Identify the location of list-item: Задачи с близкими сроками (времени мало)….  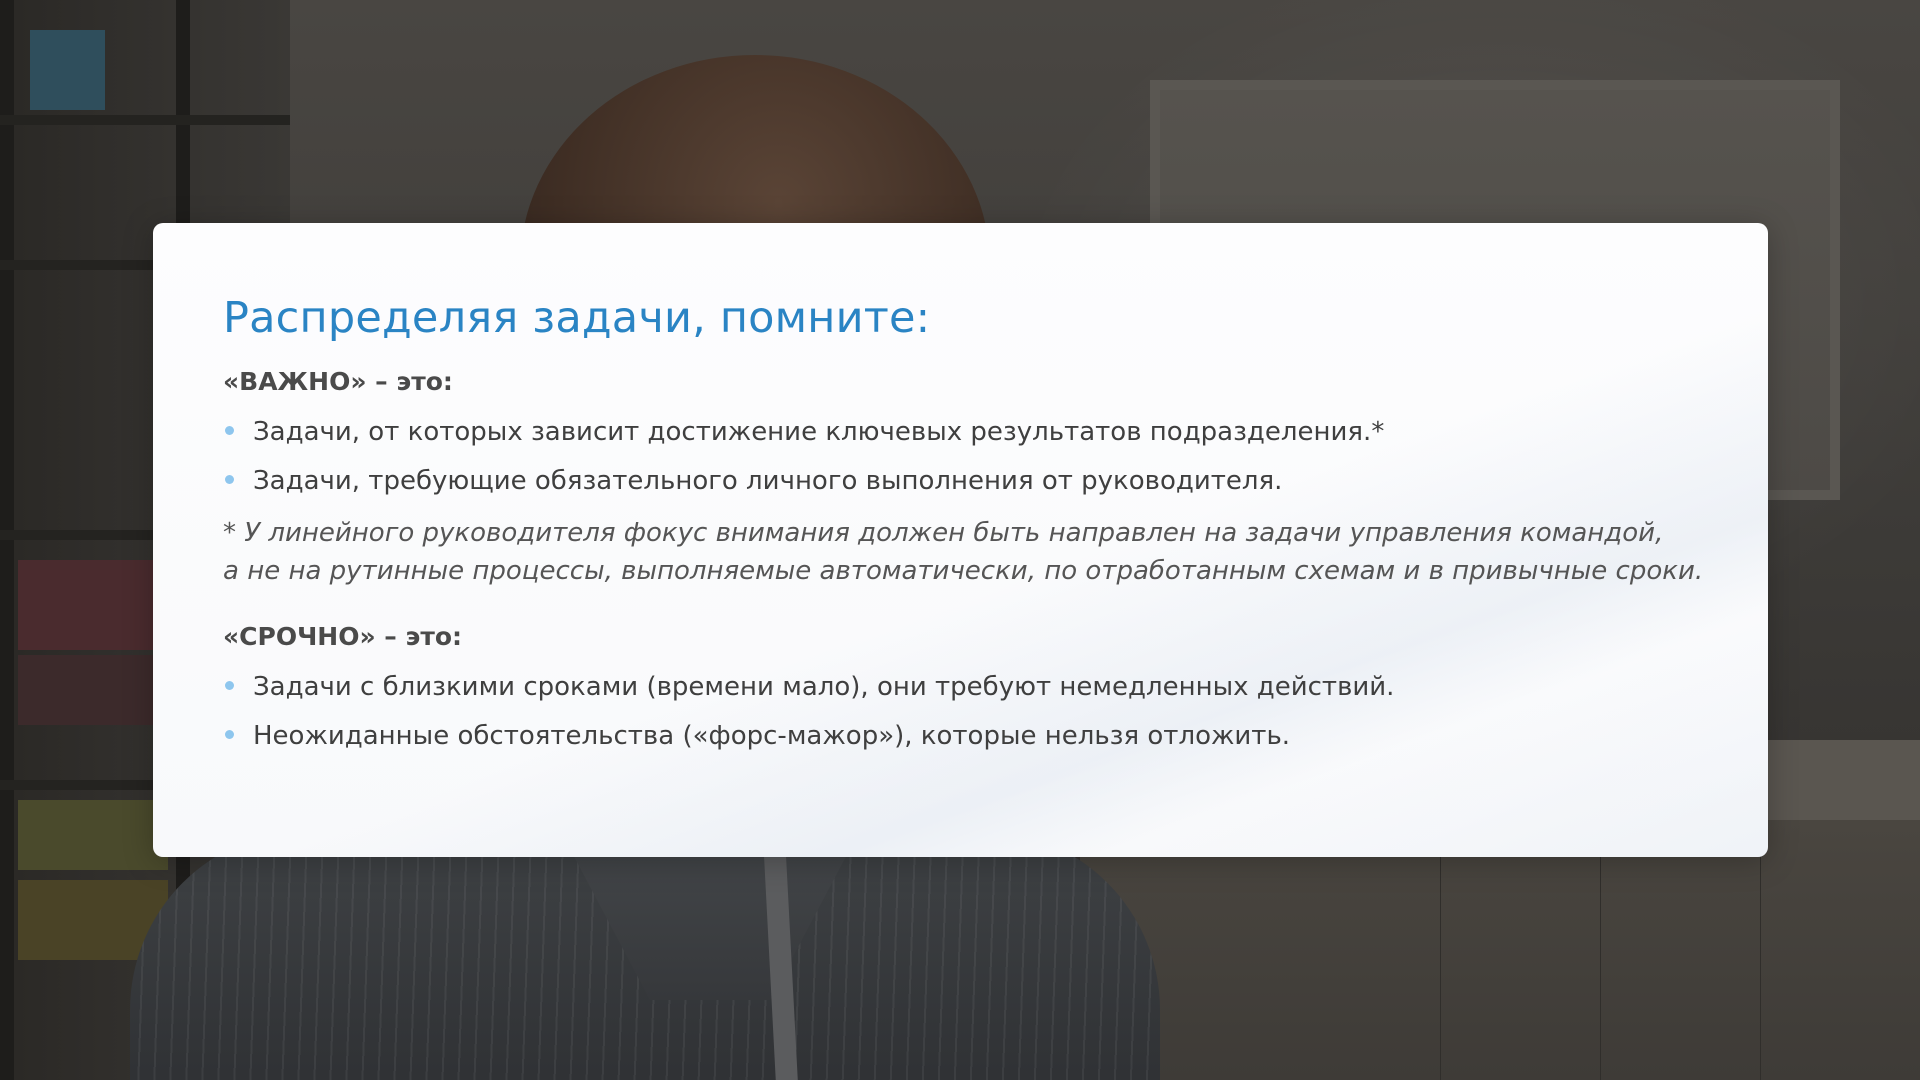
(960, 687).